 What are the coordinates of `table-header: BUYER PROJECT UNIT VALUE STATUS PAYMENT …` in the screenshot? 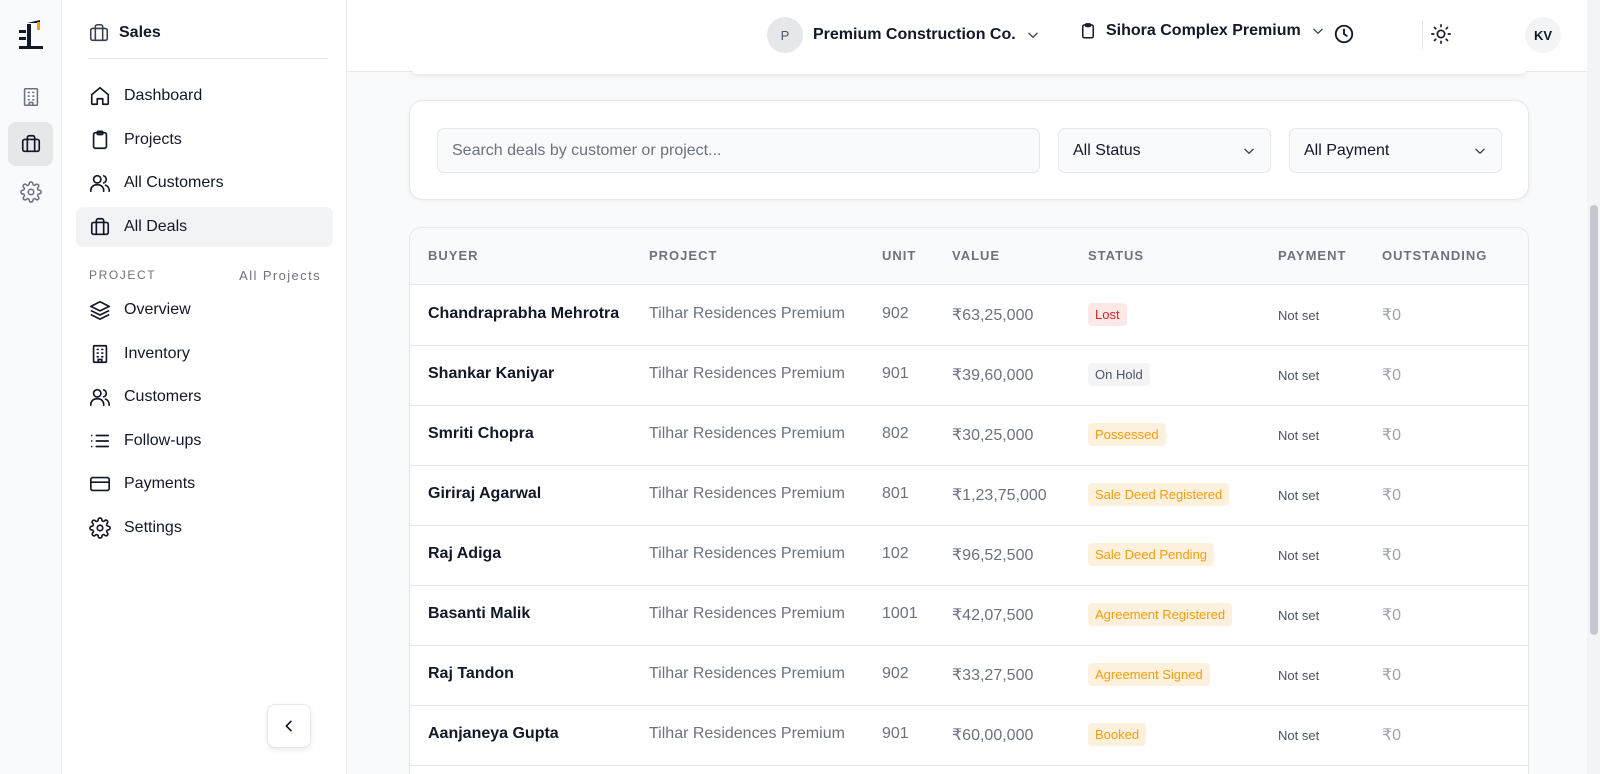 It's located at (969, 256).